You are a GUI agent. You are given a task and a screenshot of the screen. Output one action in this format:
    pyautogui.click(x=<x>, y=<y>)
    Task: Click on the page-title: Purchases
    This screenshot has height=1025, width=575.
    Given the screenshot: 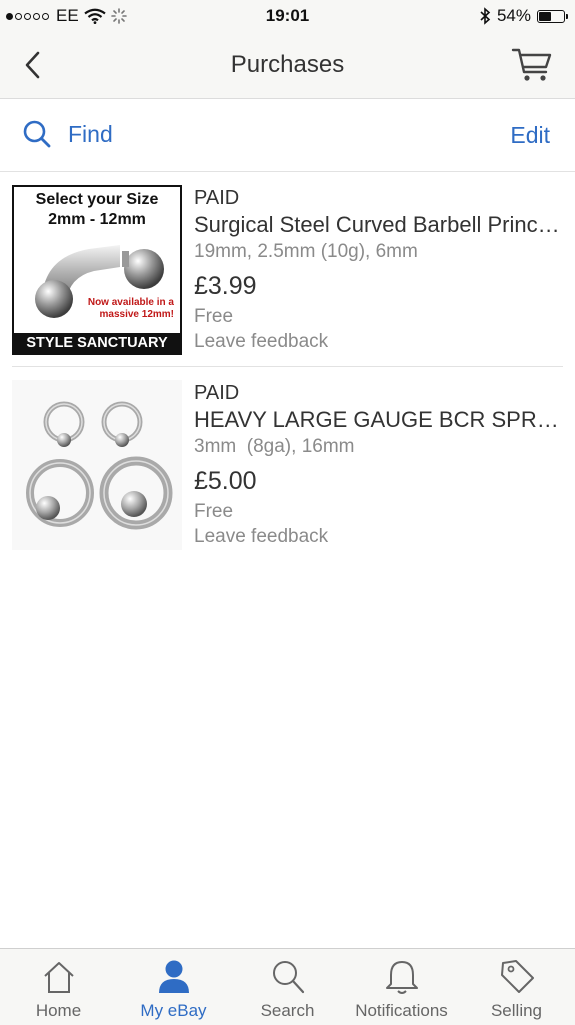 What is the action you would take?
    pyautogui.click(x=287, y=64)
    